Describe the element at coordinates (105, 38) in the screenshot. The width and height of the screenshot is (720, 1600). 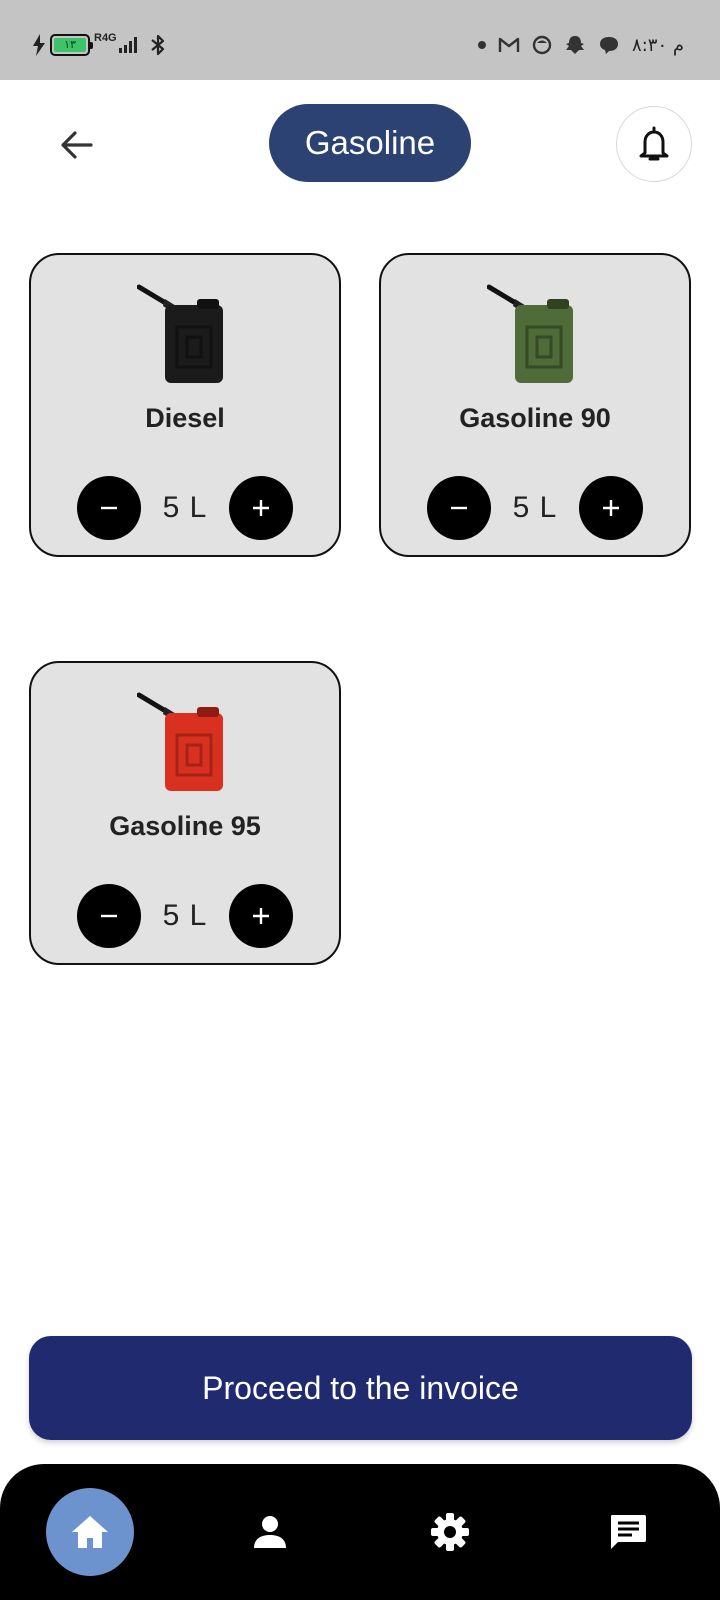
I see `network-type: R4G` at that location.